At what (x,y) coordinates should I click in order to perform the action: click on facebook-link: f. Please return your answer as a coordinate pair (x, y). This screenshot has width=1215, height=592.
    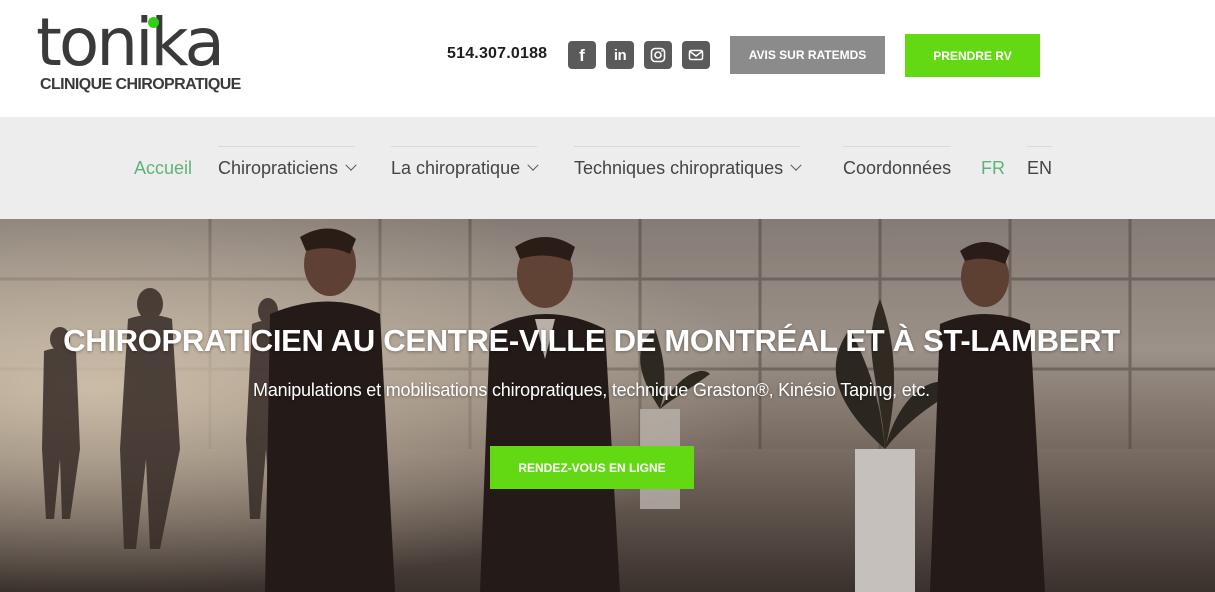
    Looking at the image, I should click on (582, 55).